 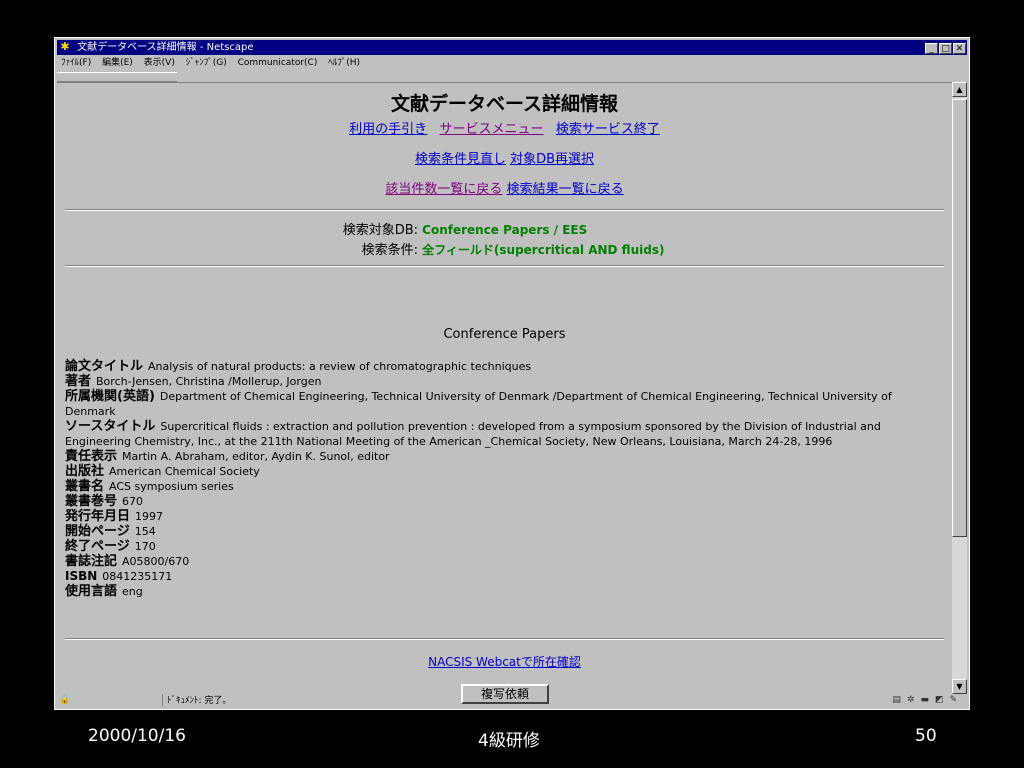 What do you see at coordinates (926, 736) in the screenshot?
I see `slide-number: 50` at bounding box center [926, 736].